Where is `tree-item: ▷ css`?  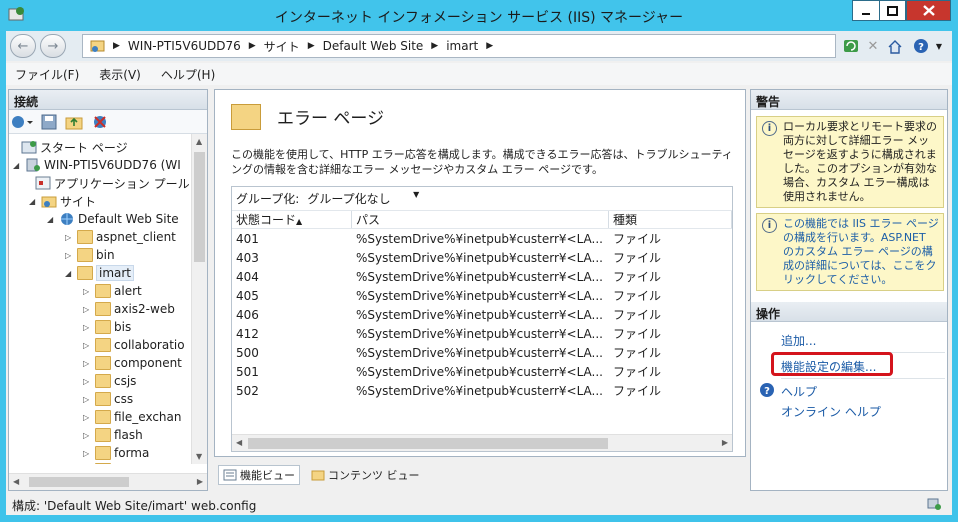
tree-item: ▷ css is located at coordinates (108, 399).